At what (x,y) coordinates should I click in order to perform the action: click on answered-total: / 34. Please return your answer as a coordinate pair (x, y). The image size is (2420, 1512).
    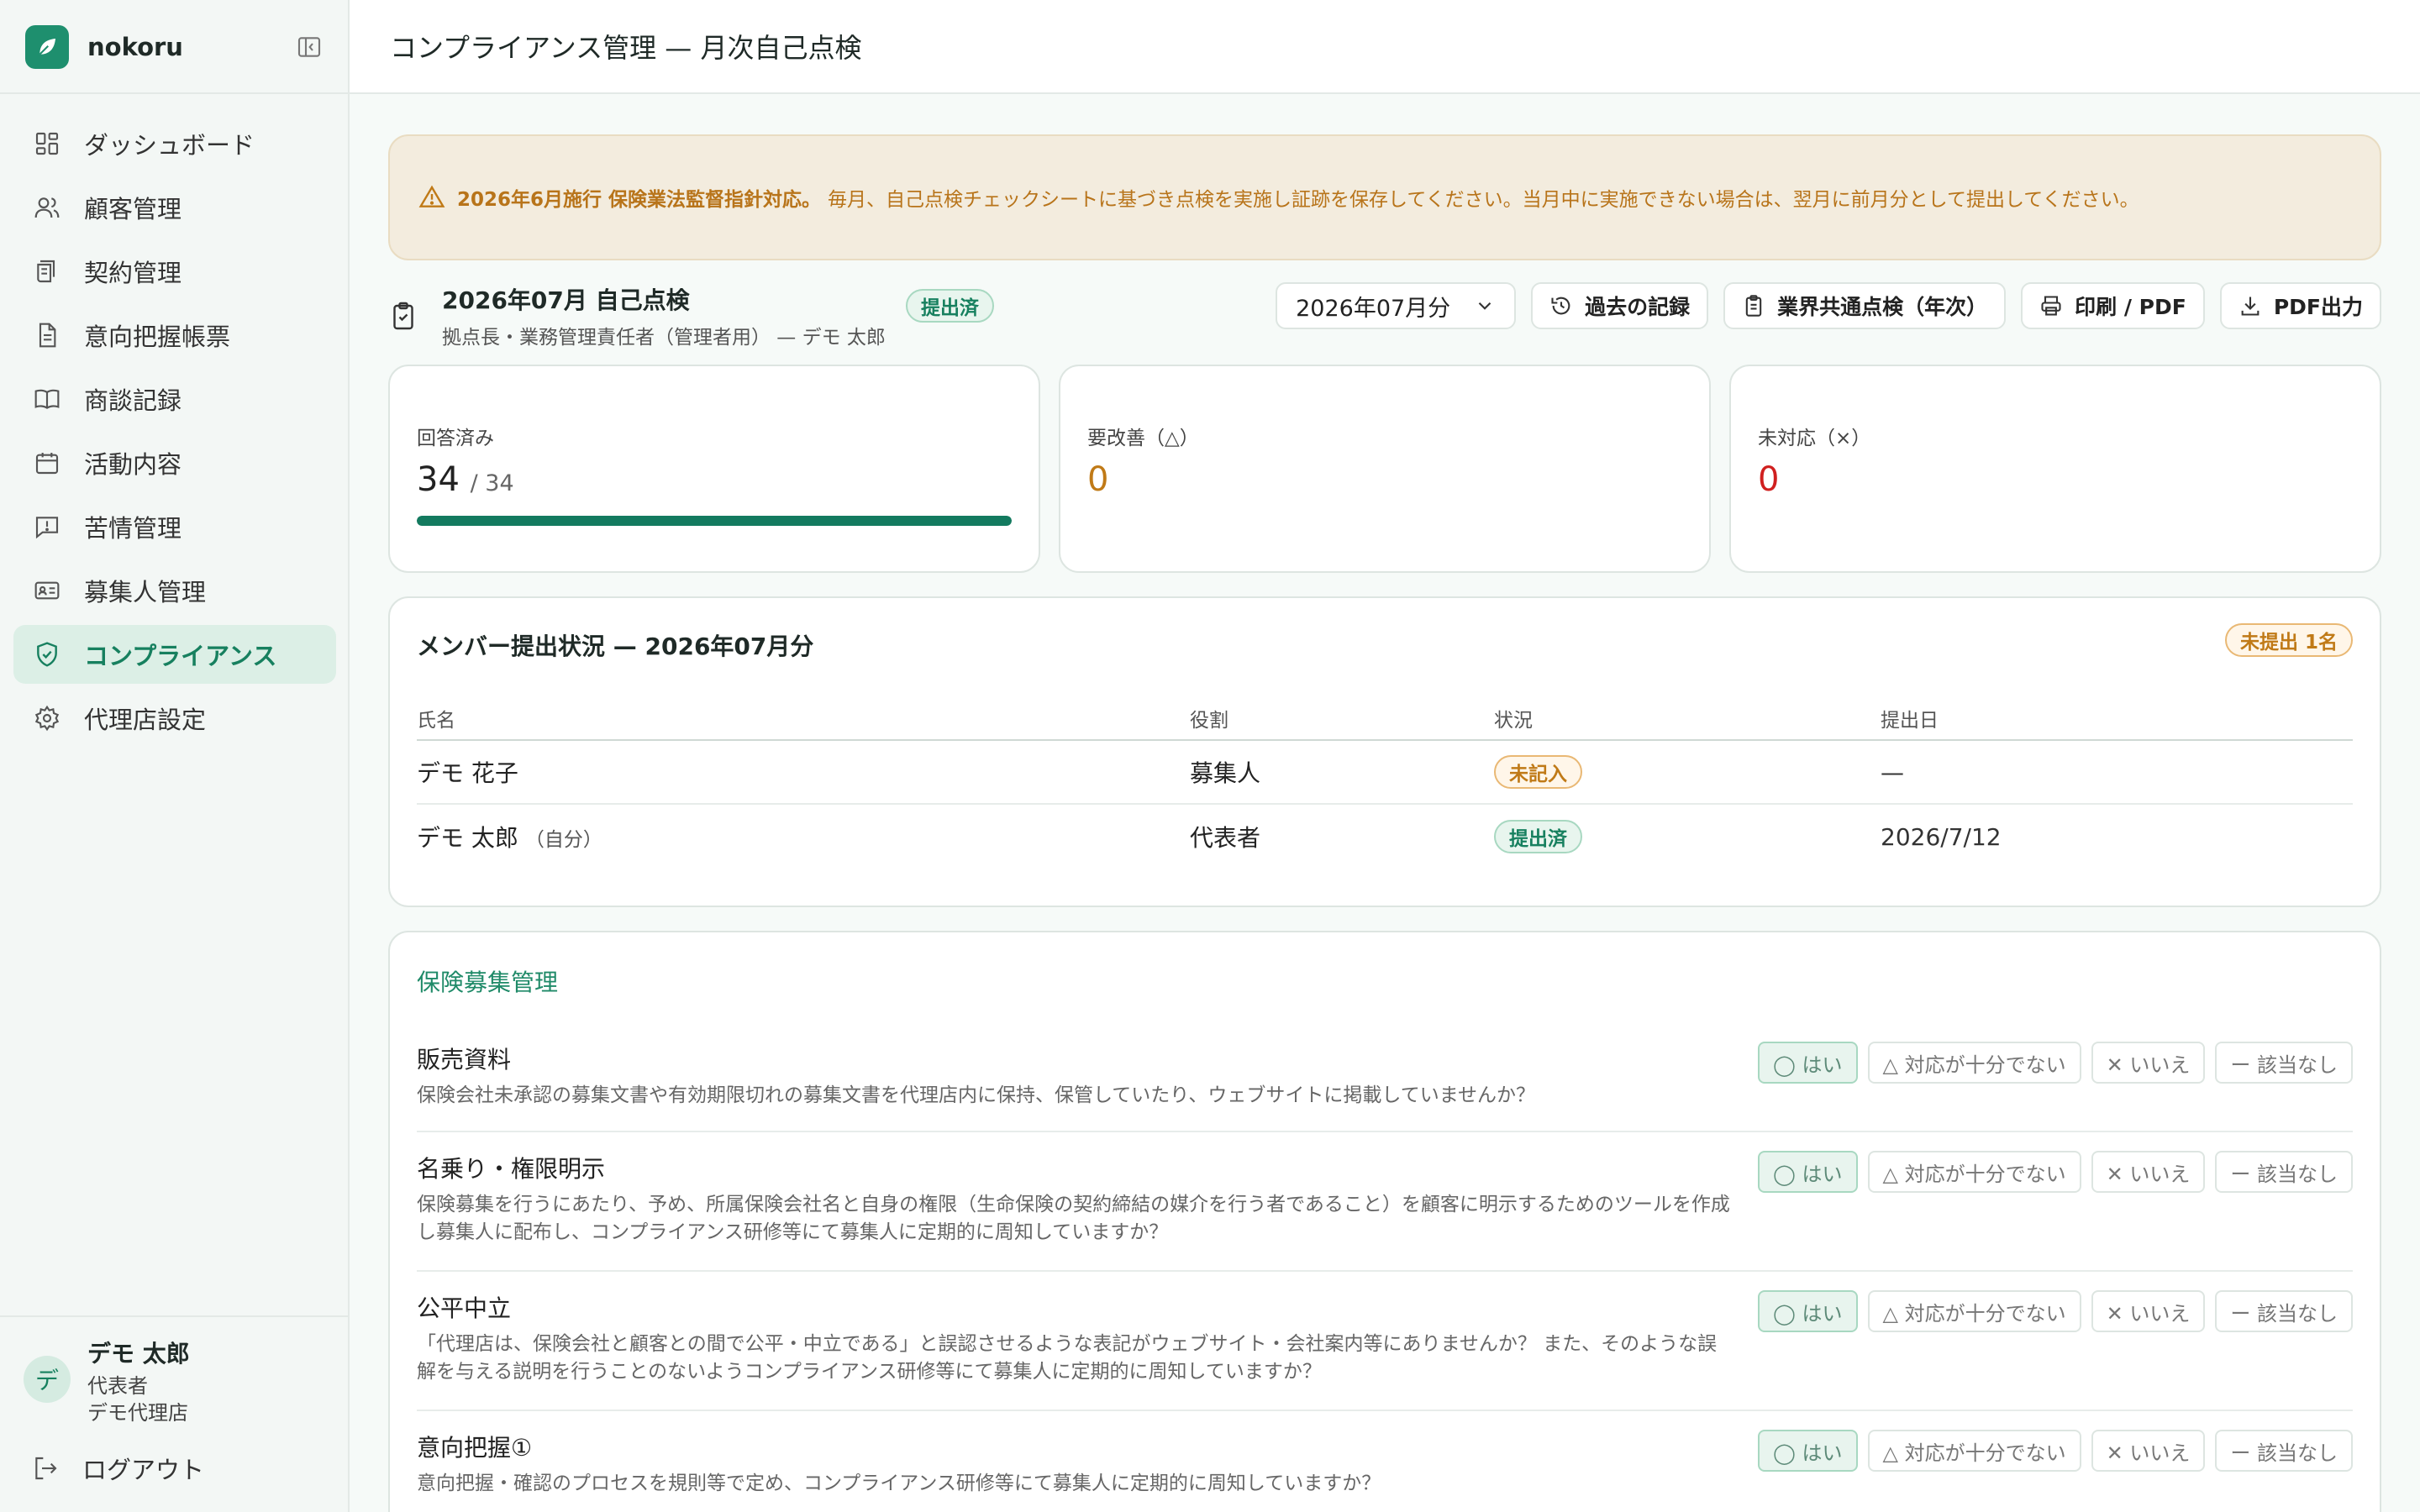
    Looking at the image, I should click on (492, 483).